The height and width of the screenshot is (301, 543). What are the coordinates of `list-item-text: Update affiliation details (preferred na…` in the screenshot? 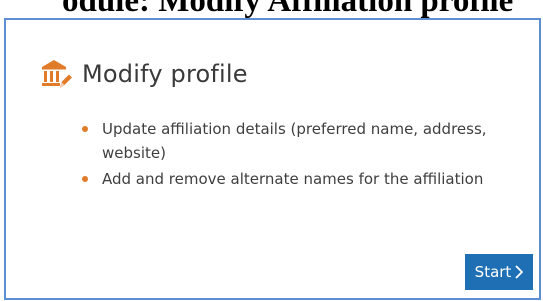 It's located at (294, 141).